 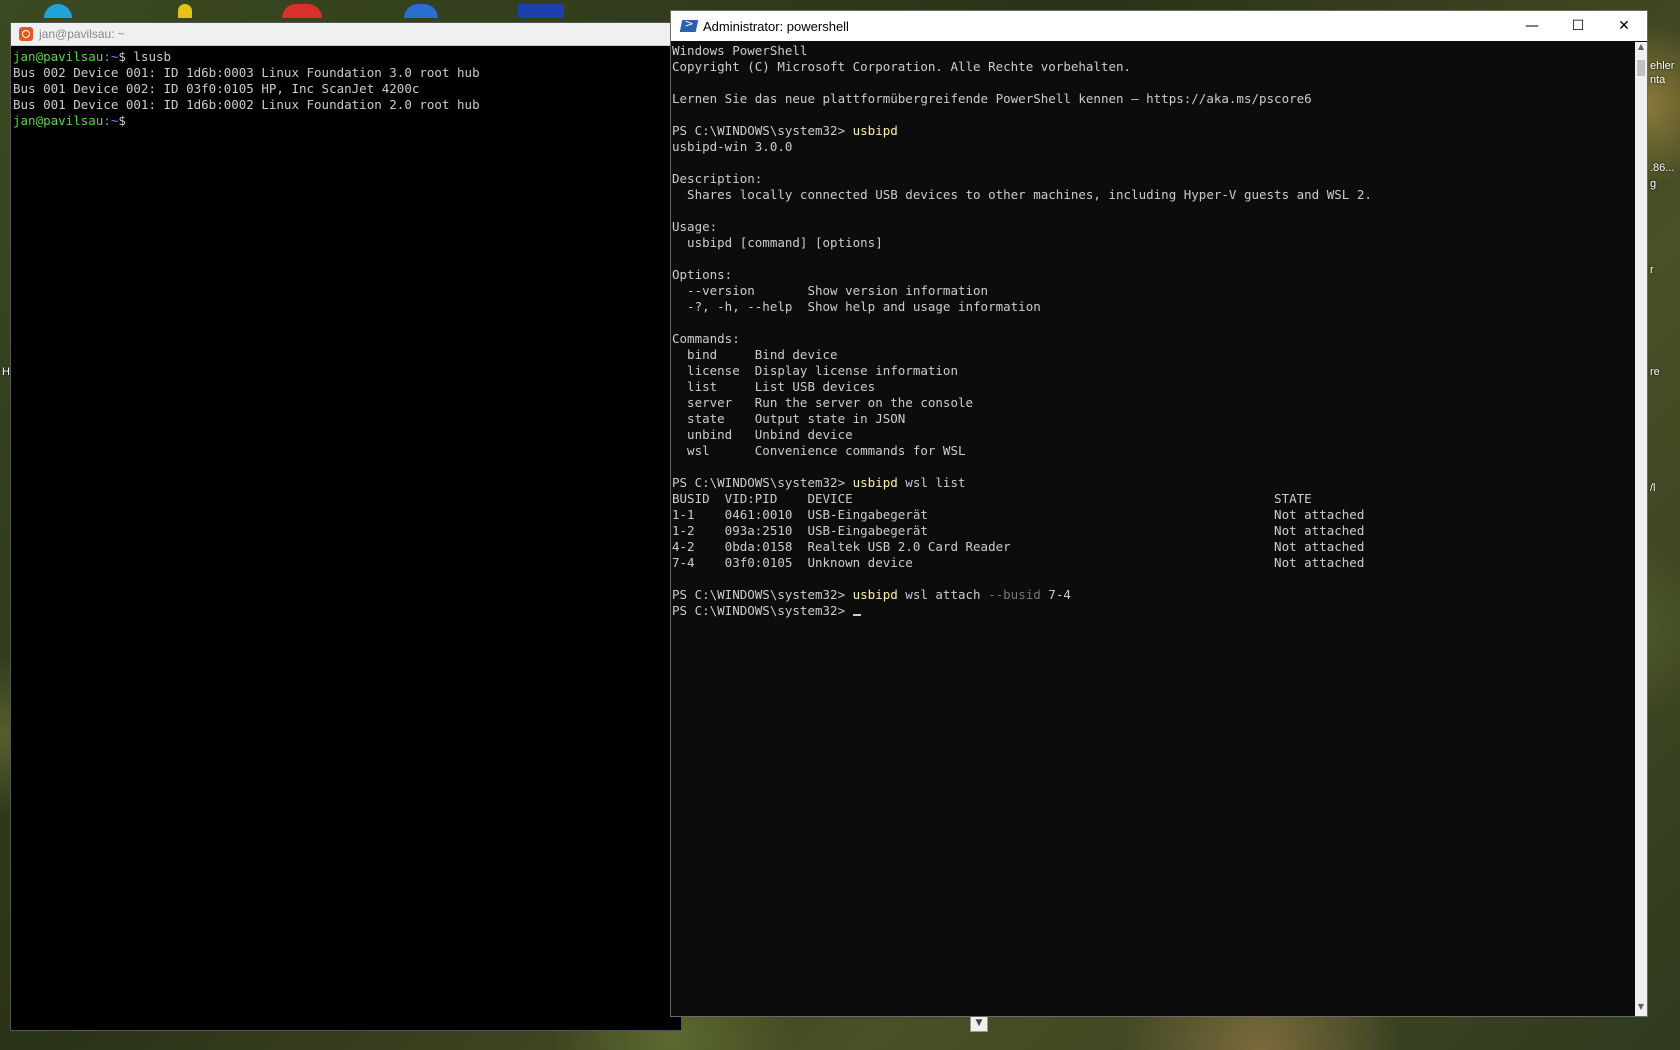 I want to click on console-line: Usage:, so click(x=695, y=226).